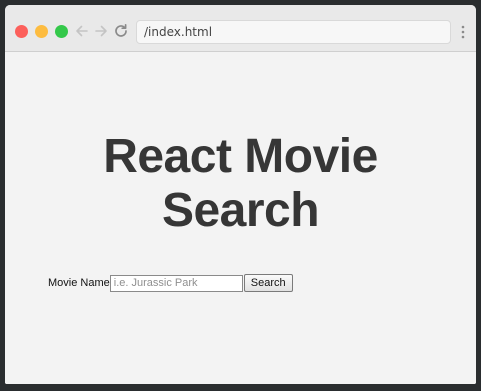  What do you see at coordinates (240, 210) in the screenshot?
I see `page-title-line-2: Search` at bounding box center [240, 210].